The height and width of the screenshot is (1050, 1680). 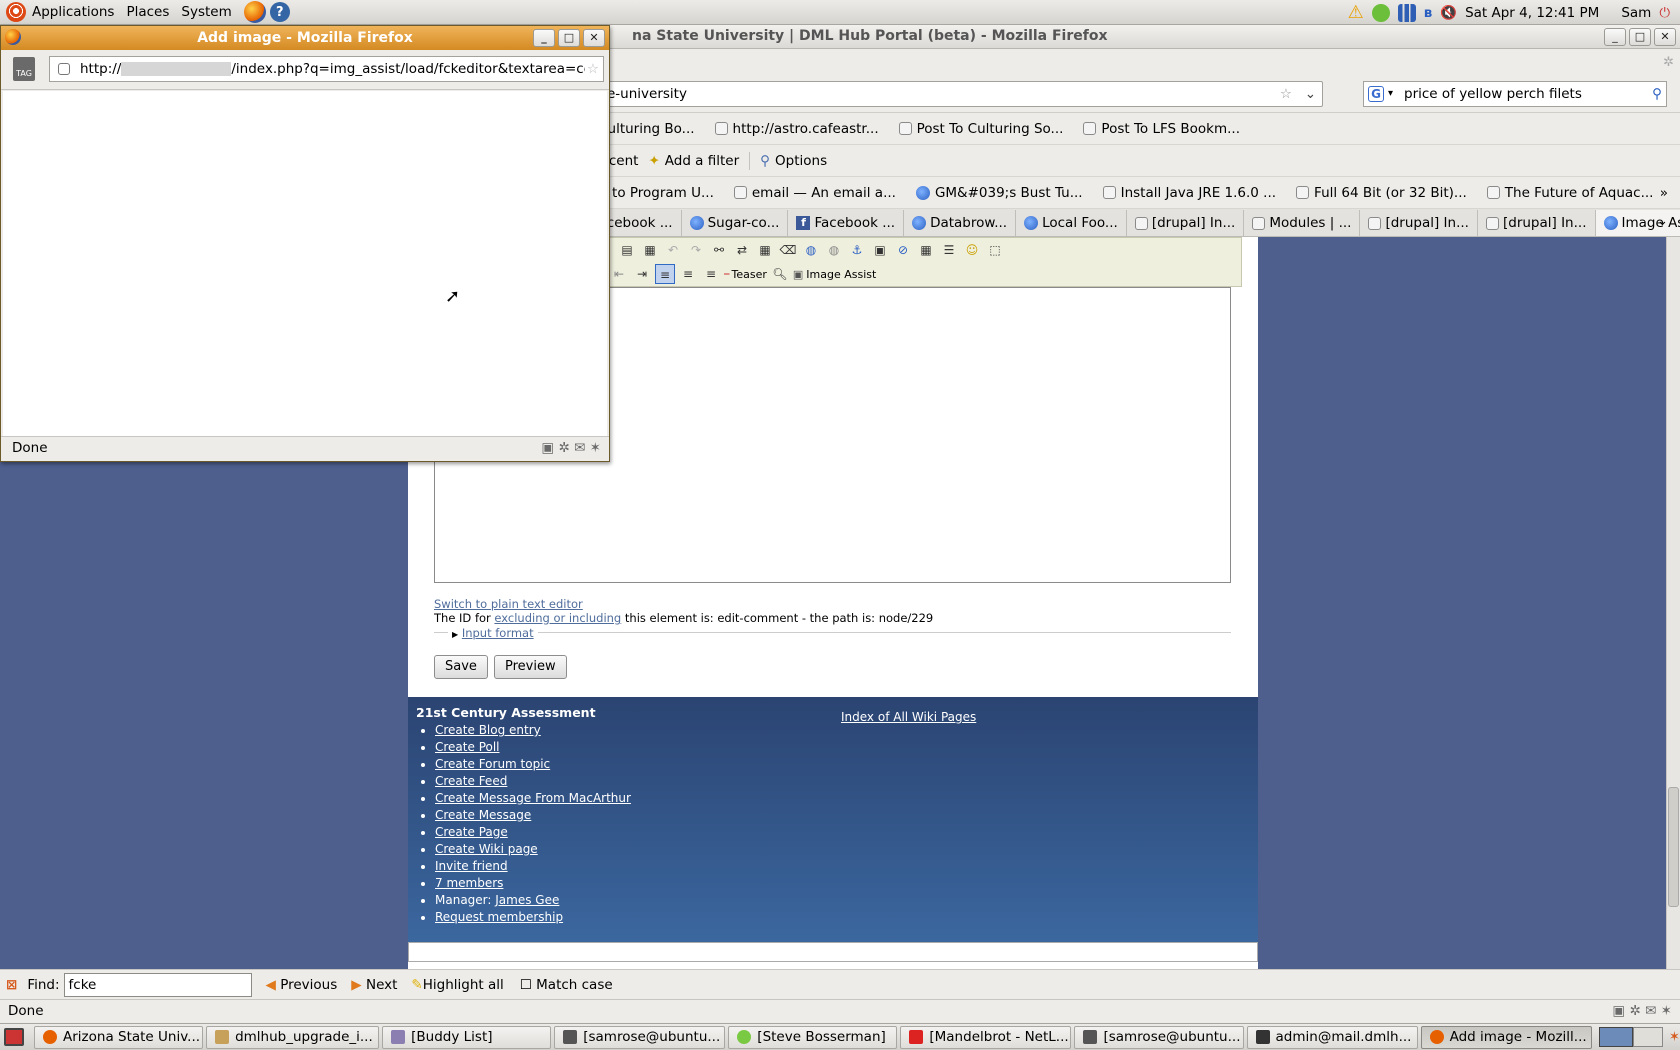 I want to click on find-input: fcke, so click(x=157, y=984).